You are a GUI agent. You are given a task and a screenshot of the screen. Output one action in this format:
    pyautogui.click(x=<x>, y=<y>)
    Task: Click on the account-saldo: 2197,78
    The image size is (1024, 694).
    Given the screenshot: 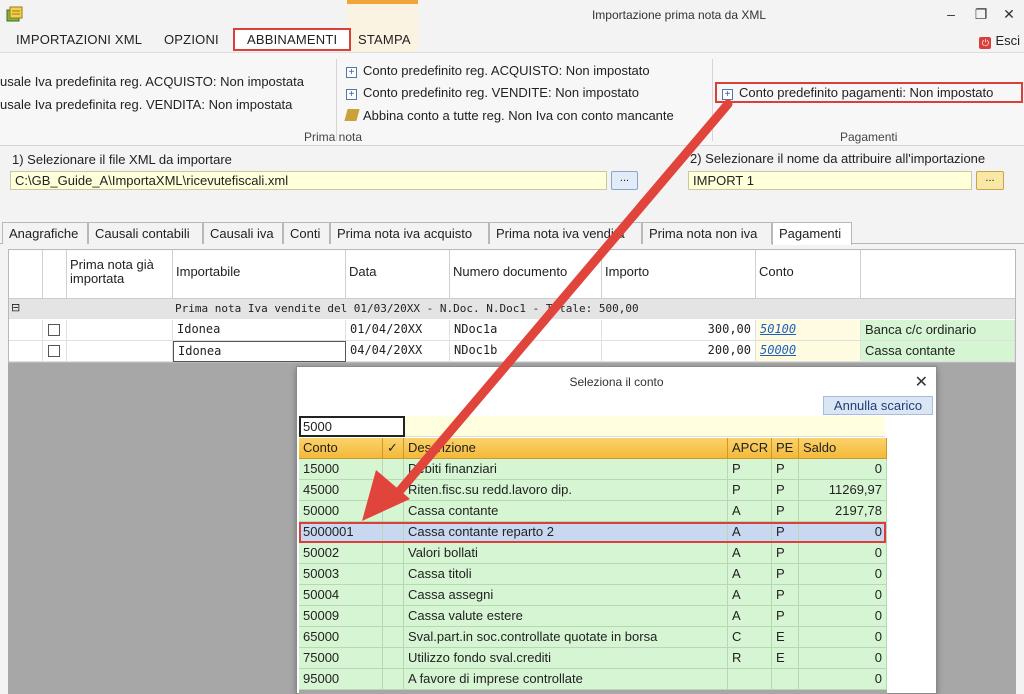 What is the action you would take?
    pyautogui.click(x=843, y=511)
    